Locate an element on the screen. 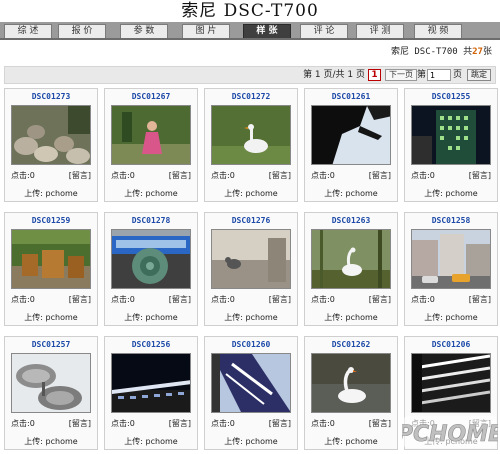  photo-count-info: 索尼 DSC-T700 共27张 is located at coordinates (441, 52).